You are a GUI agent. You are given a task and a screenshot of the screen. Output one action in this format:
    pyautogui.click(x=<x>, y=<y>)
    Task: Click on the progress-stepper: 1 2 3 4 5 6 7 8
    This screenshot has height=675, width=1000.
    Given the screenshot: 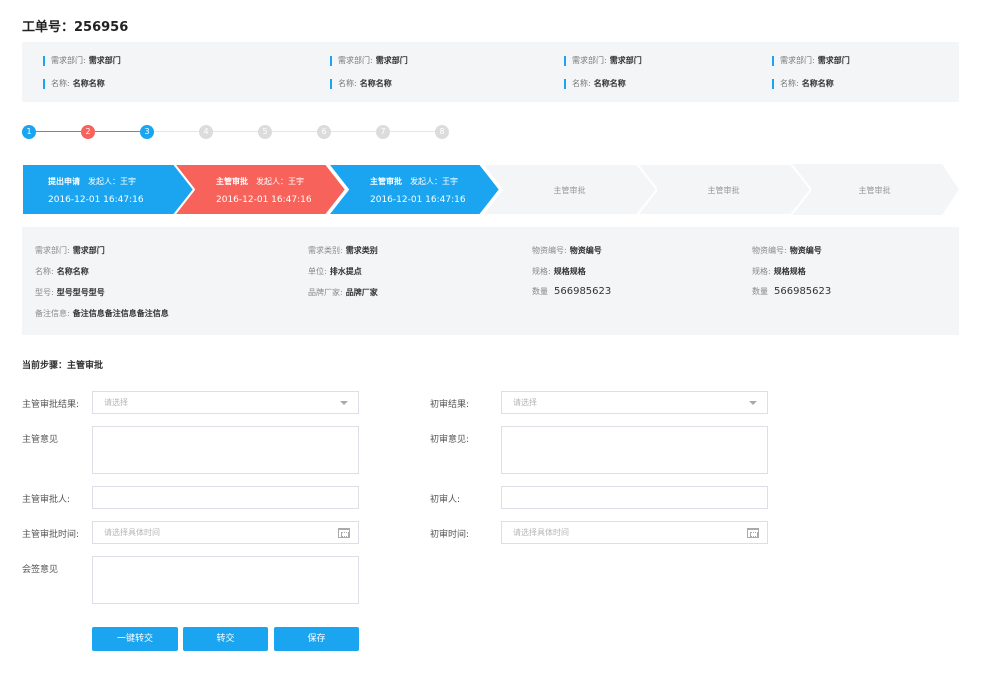 What is the action you would take?
    pyautogui.click(x=242, y=132)
    